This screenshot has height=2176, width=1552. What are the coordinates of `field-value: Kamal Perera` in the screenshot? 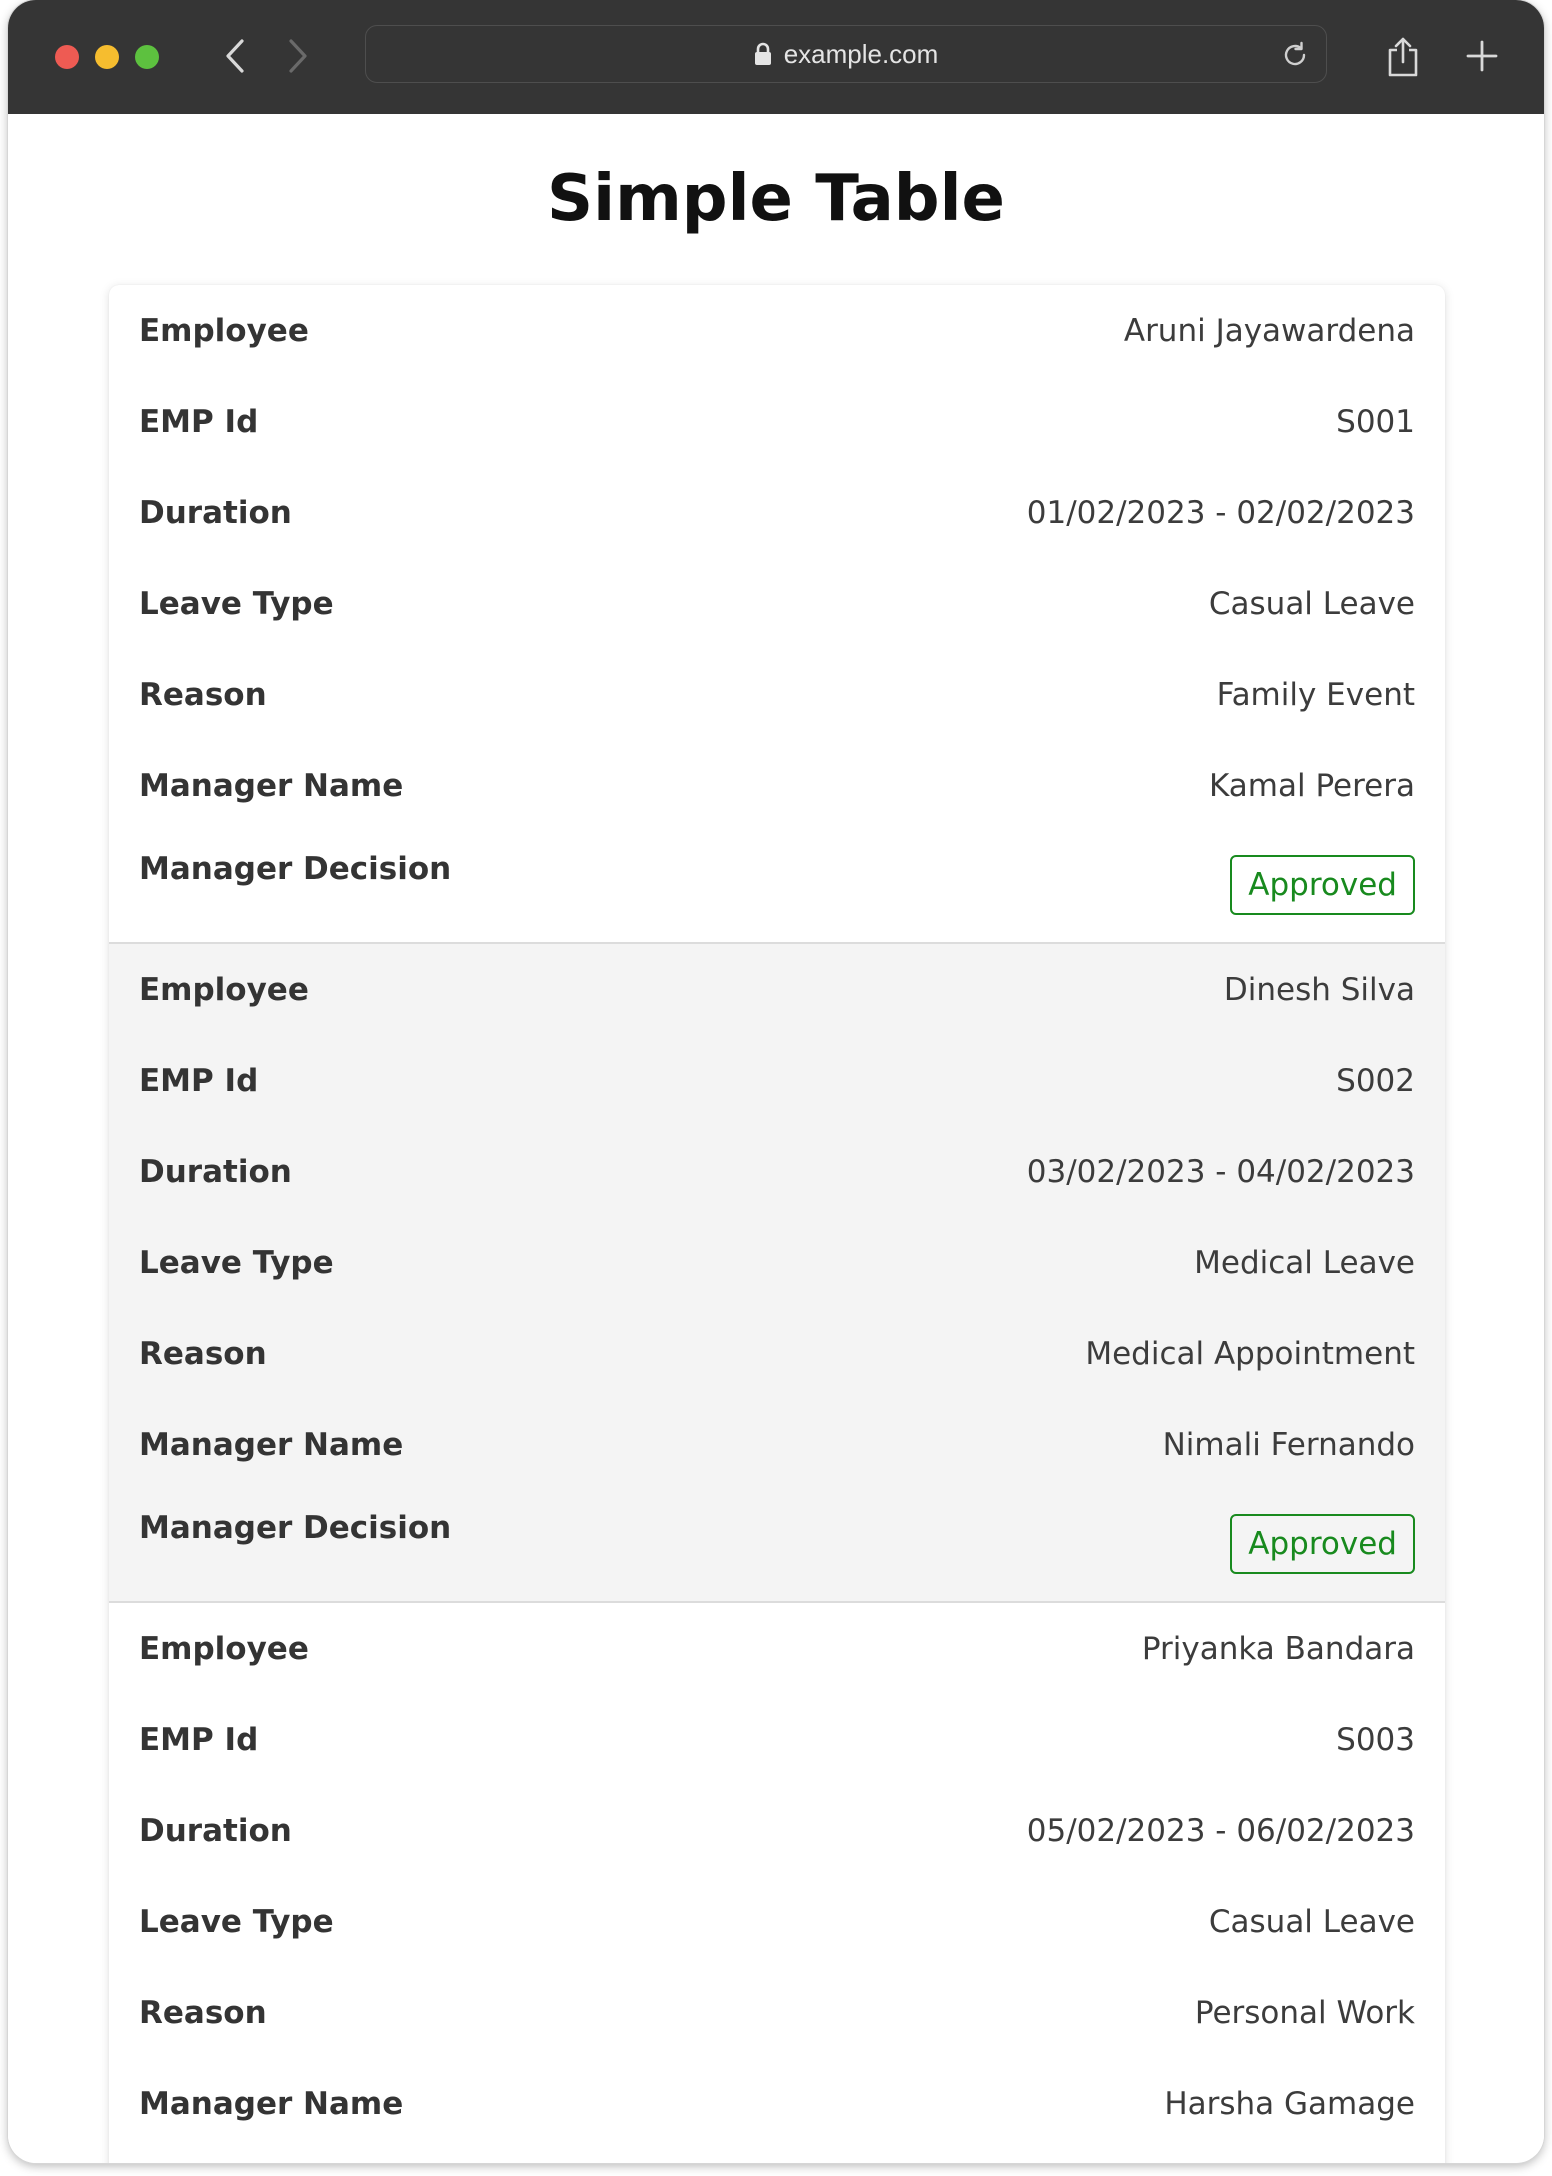 It's located at (1312, 785).